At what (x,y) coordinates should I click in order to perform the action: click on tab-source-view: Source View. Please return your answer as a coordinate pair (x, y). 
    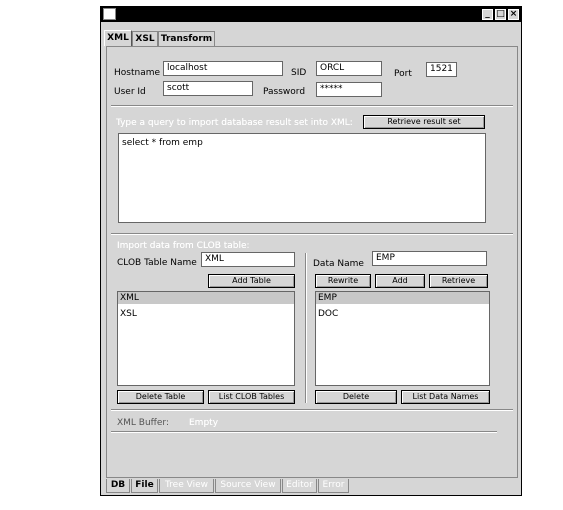
    Looking at the image, I should click on (248, 486).